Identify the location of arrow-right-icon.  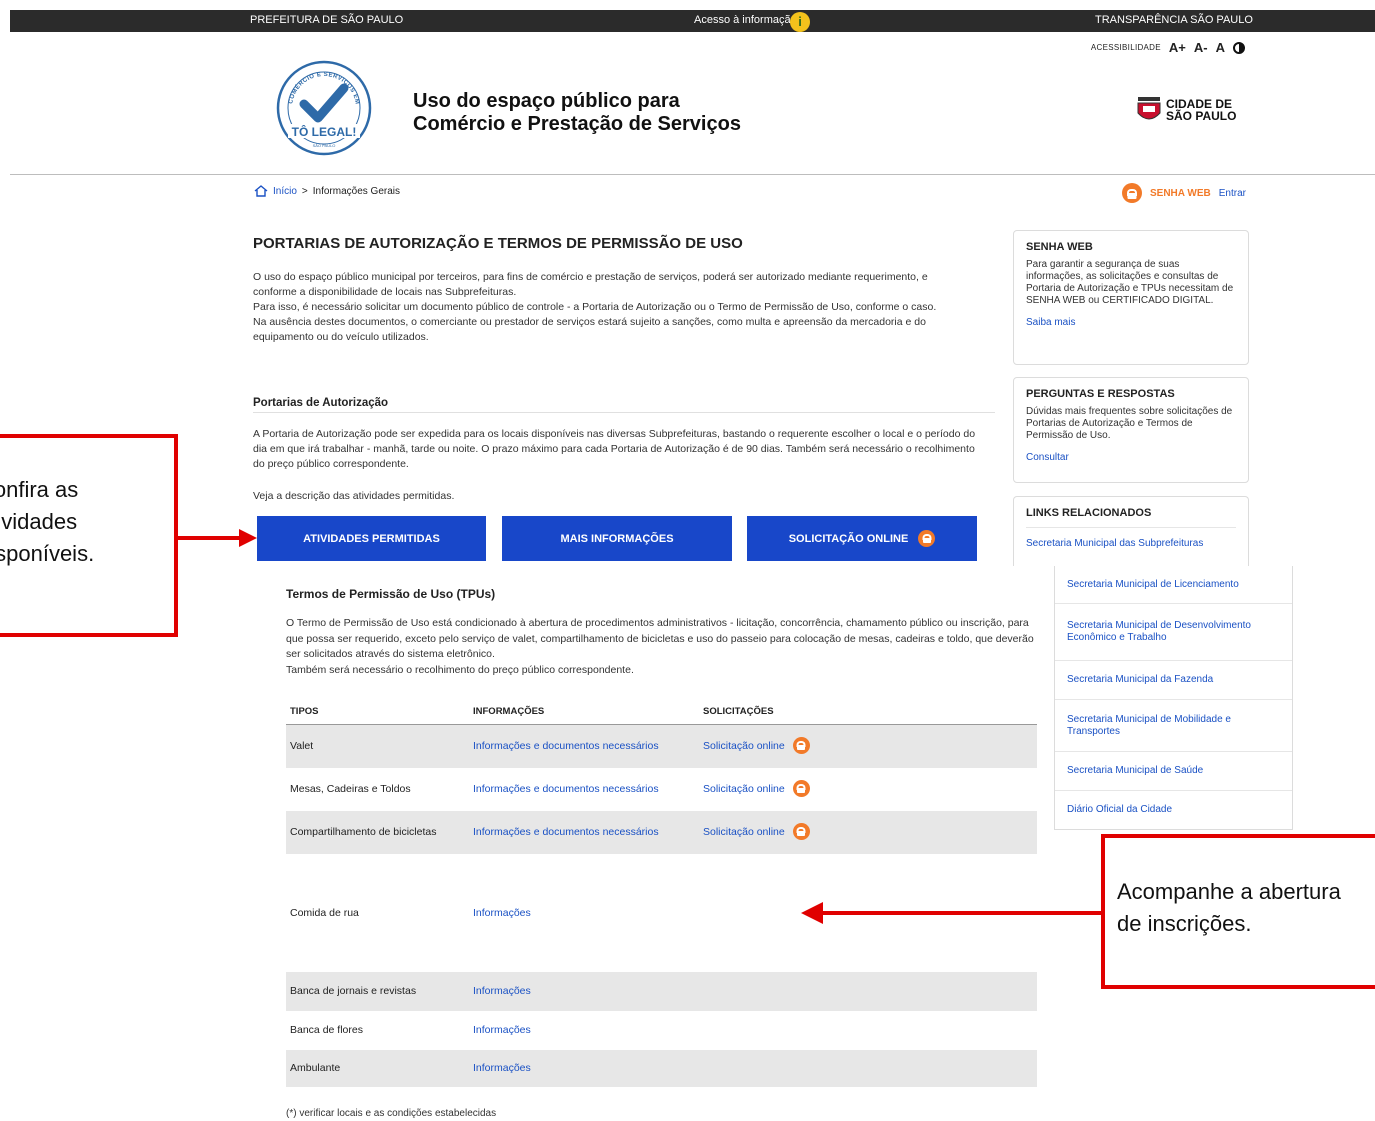
(248, 538).